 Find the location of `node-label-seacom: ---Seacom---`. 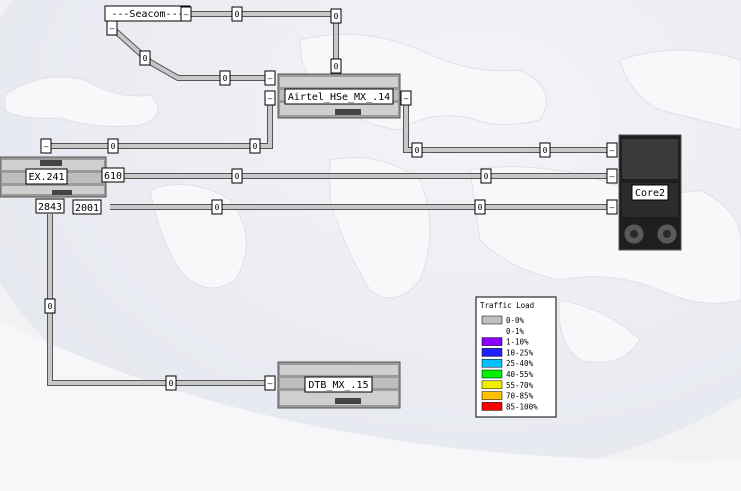

node-label-seacom: ---Seacom--- is located at coordinates (147, 13).